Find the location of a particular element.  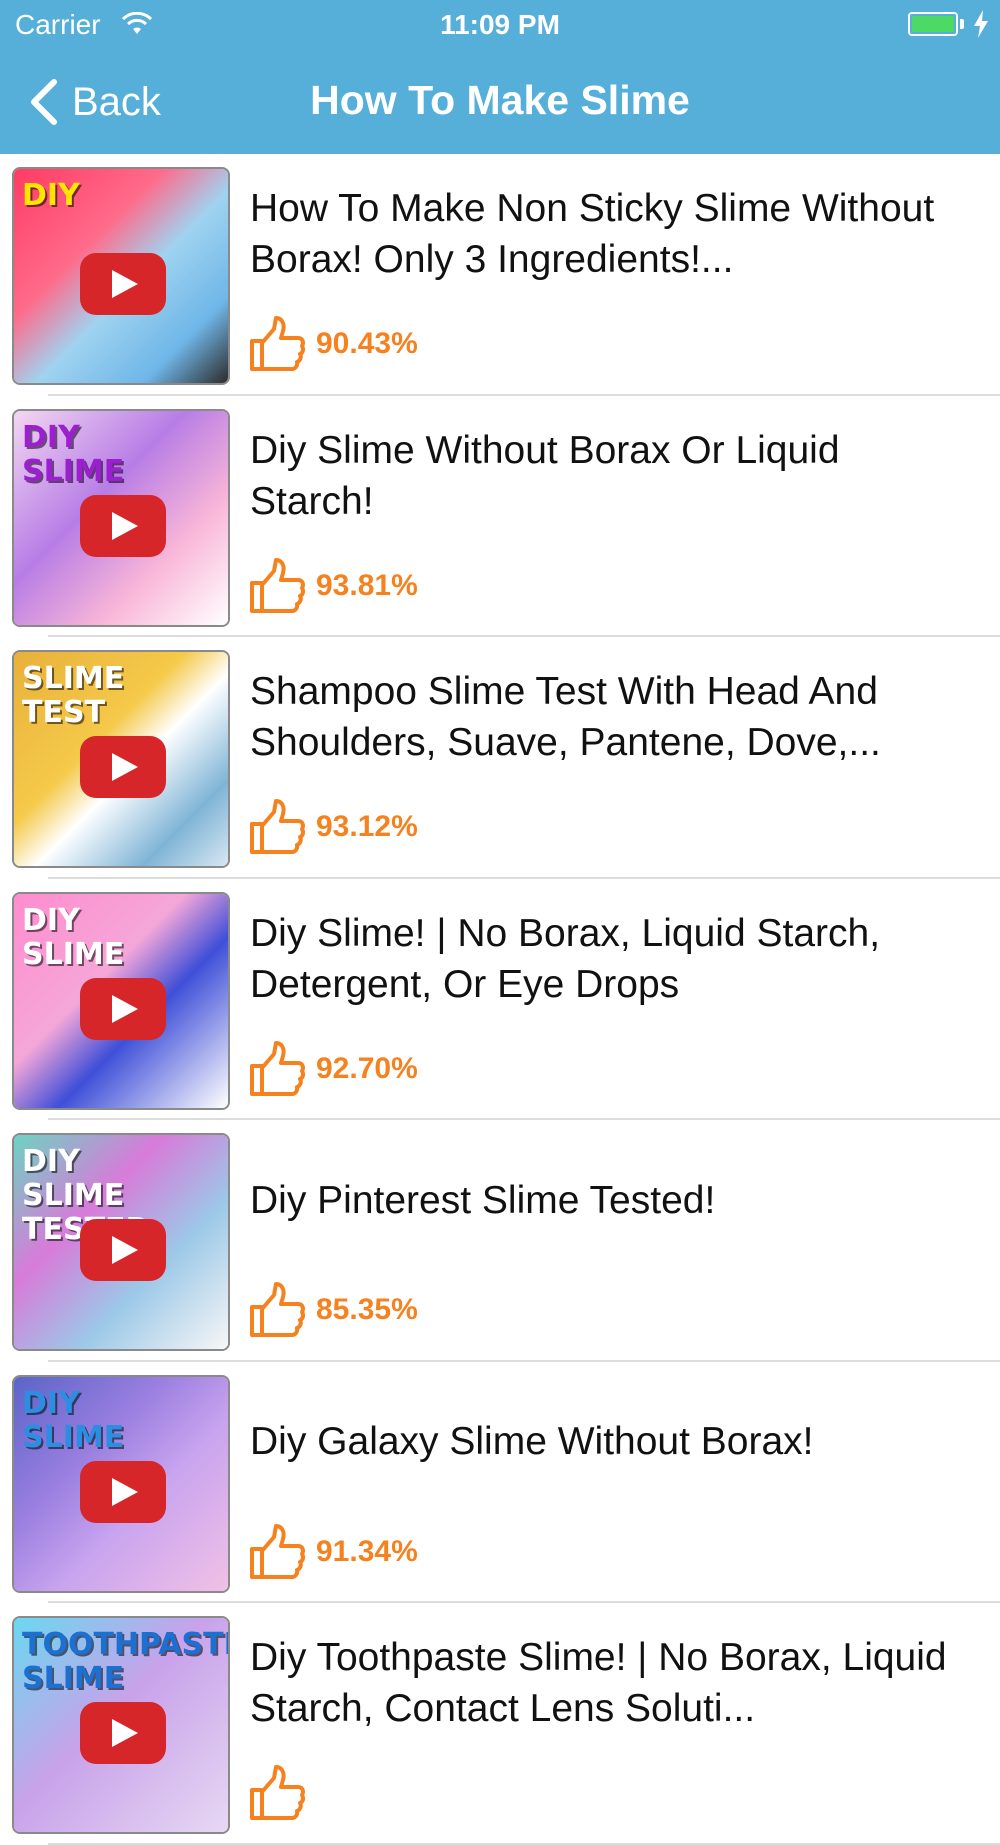

status-bar: Carrier 11:09 PM is located at coordinates (500, 25).